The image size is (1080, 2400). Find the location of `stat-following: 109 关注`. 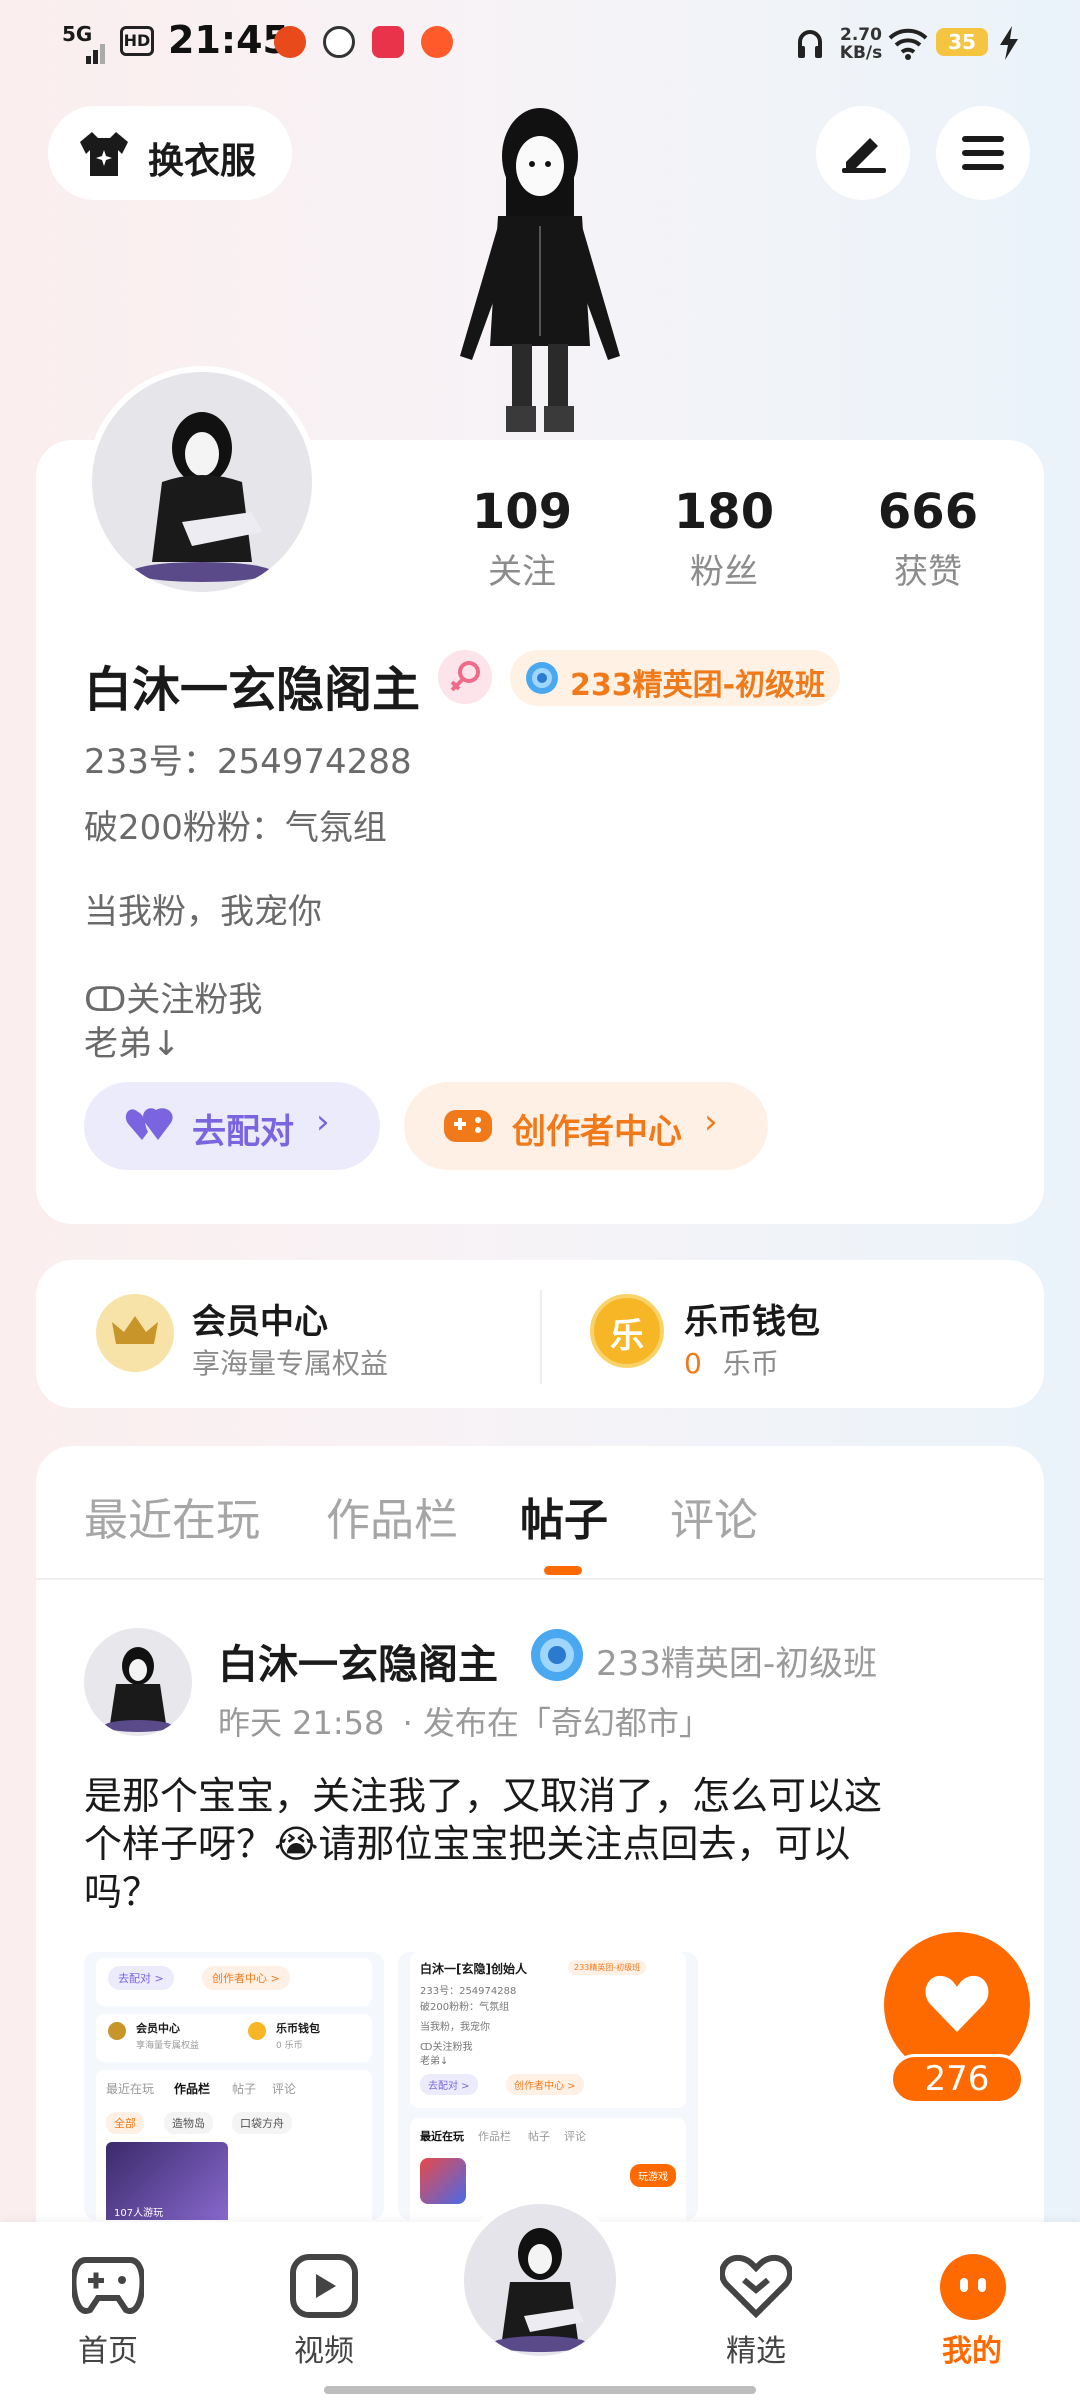

stat-following: 109 关注 is located at coordinates (522, 538).